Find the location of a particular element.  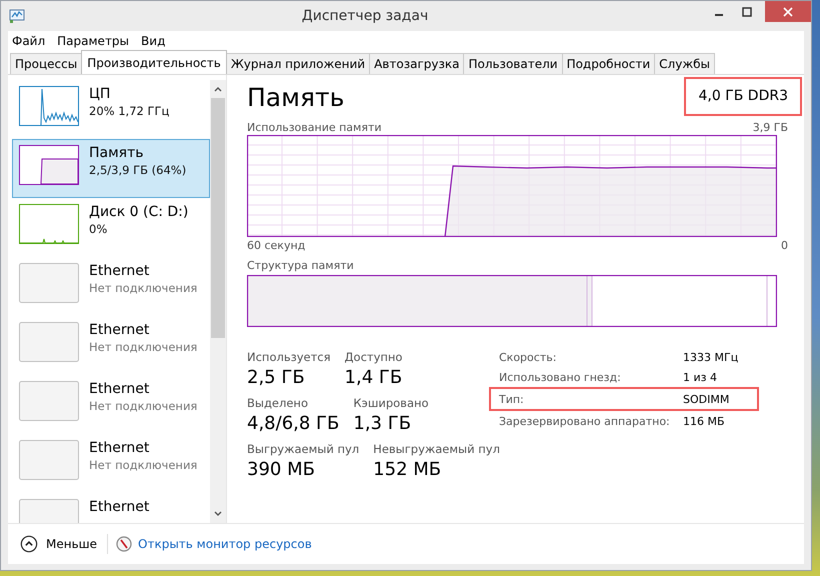

device-status: 20% 1,72 ГГц is located at coordinates (129, 111).